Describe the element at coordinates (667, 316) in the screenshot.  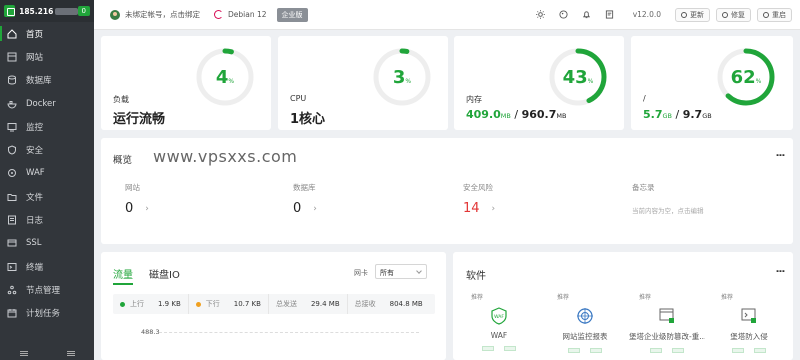
I see `window-lock-icon` at that location.